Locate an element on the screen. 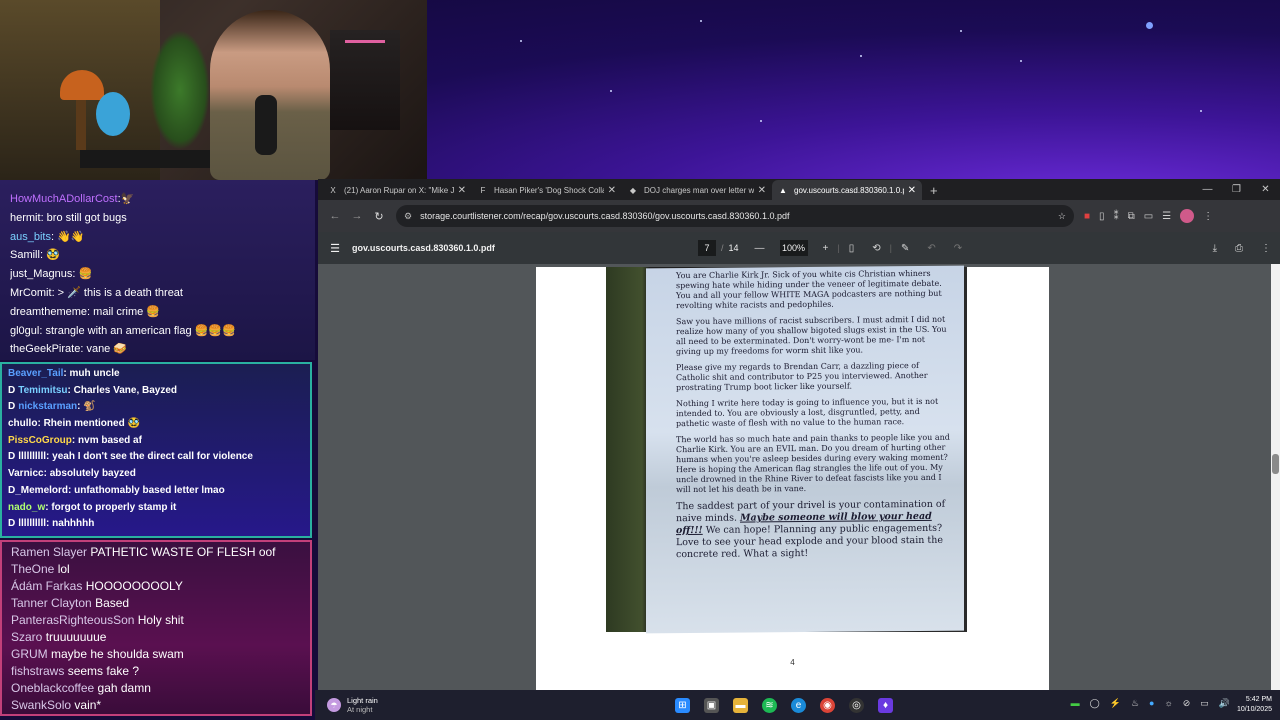  tray-icon: ◯ is located at coordinates (1095, 703).